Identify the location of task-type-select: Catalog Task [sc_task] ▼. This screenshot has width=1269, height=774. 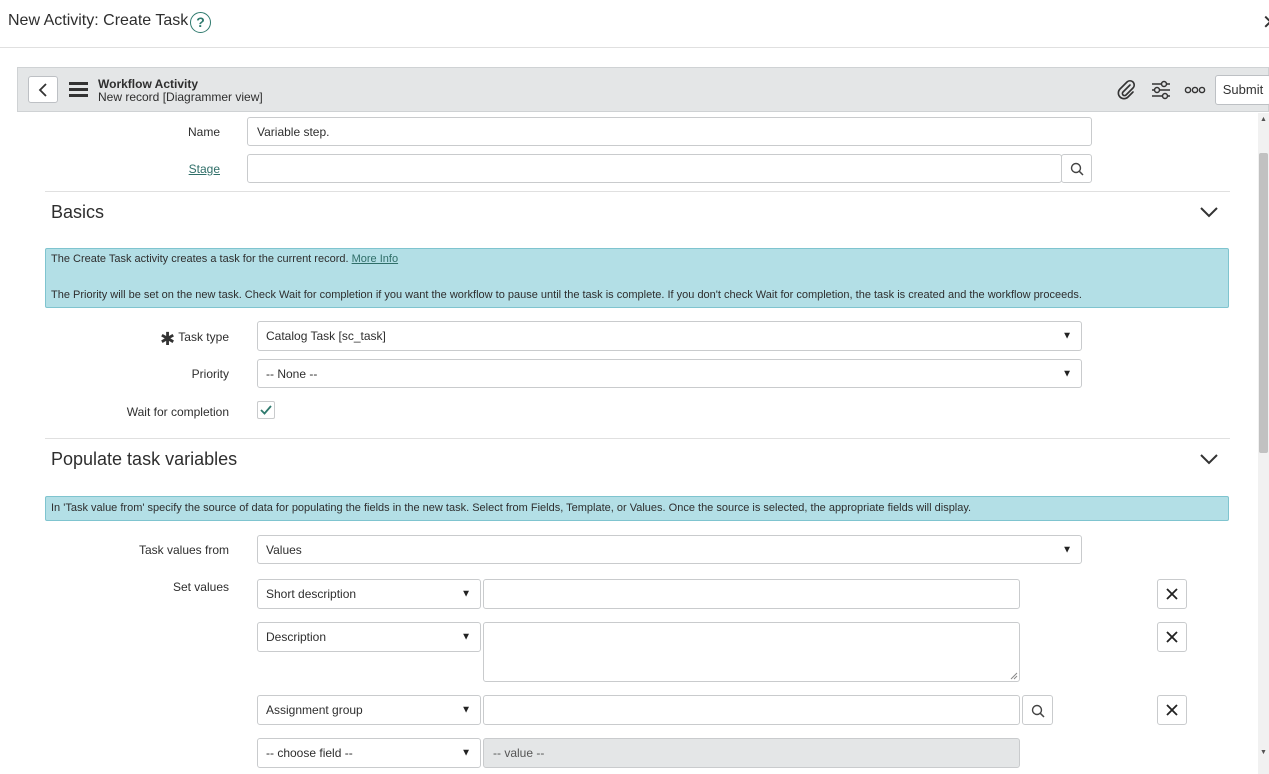
(669, 336).